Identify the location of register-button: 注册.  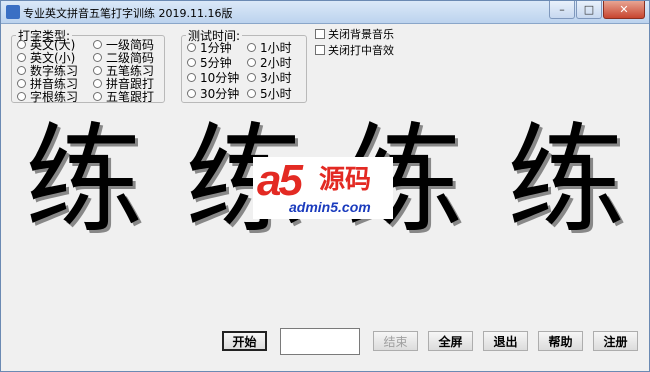
(615, 341).